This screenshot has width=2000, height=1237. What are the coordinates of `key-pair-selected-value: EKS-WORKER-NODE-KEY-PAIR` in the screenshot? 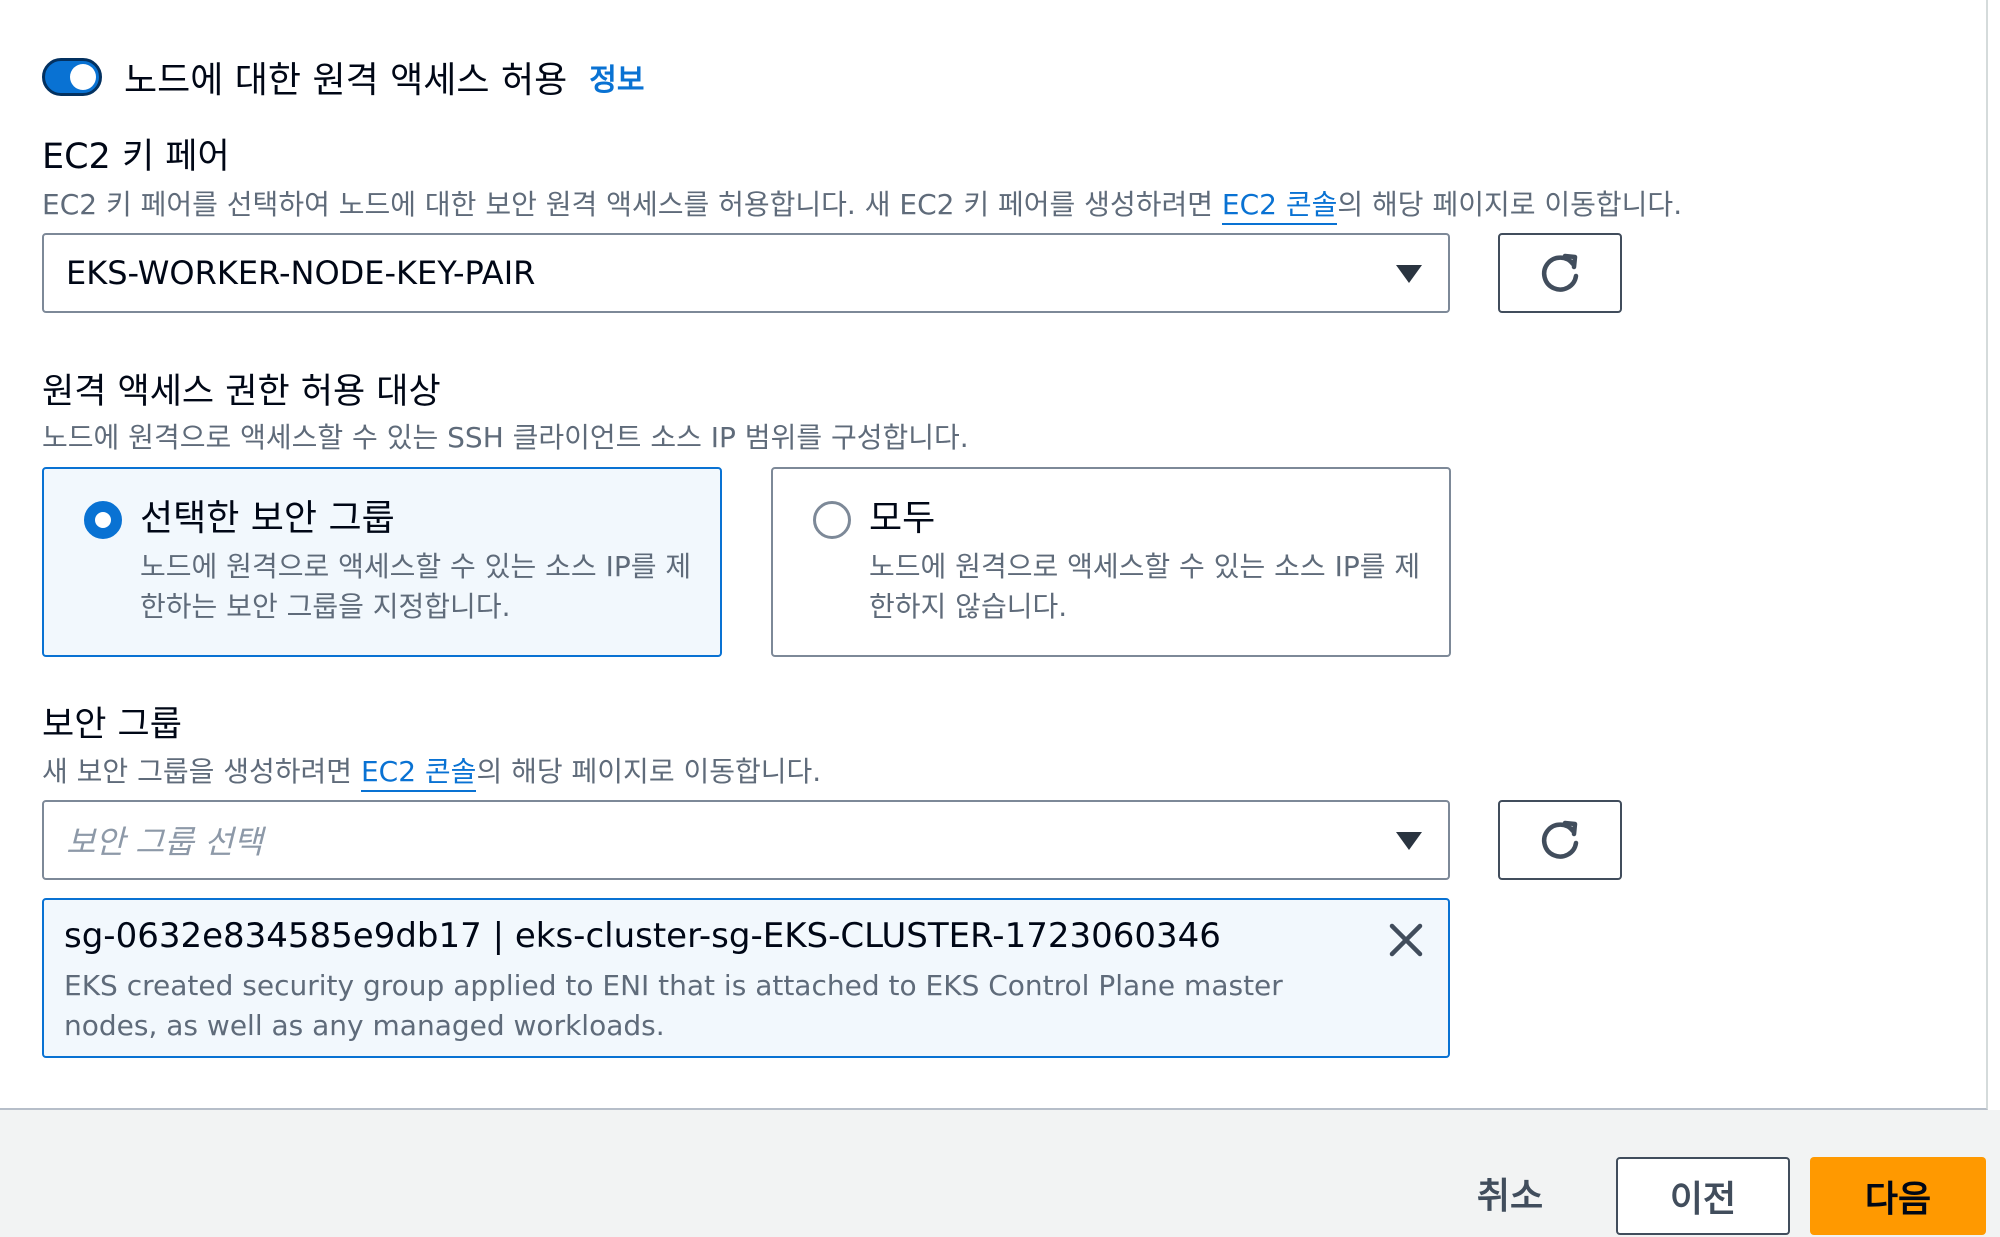 It's located at (301, 273).